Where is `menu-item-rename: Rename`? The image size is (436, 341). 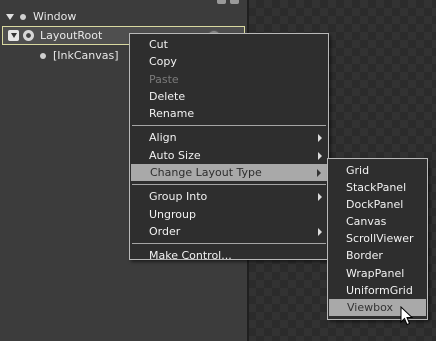
menu-item-rename: Rename is located at coordinates (229, 113).